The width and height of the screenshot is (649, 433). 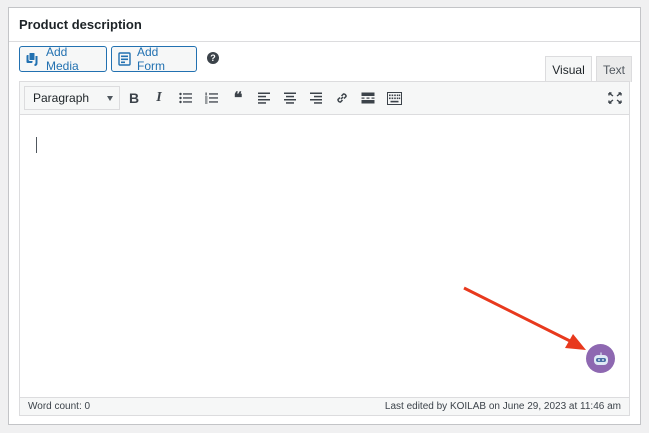 What do you see at coordinates (61, 98) in the screenshot?
I see `format-selected-value: Paragraph` at bounding box center [61, 98].